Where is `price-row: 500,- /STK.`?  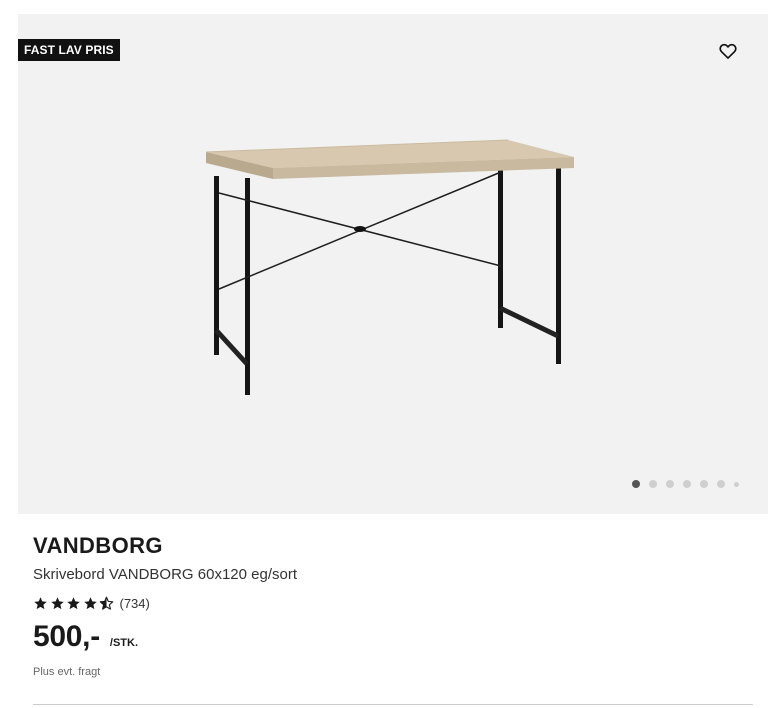
price-row: 500,- /STK. is located at coordinates (393, 637).